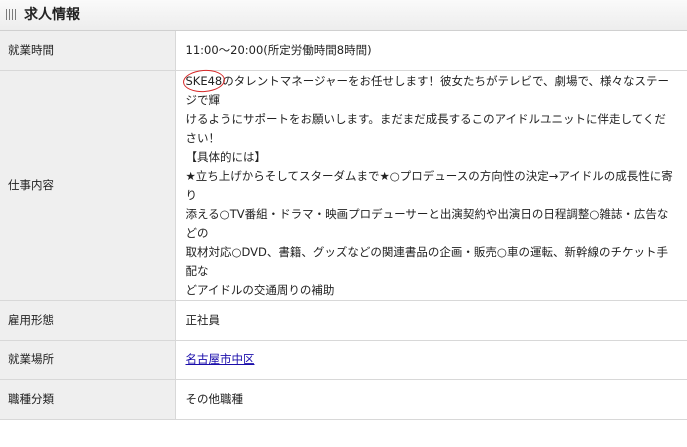  I want to click on hours-value: 11:00～20:00(所定労働時間8時間), so click(431, 51).